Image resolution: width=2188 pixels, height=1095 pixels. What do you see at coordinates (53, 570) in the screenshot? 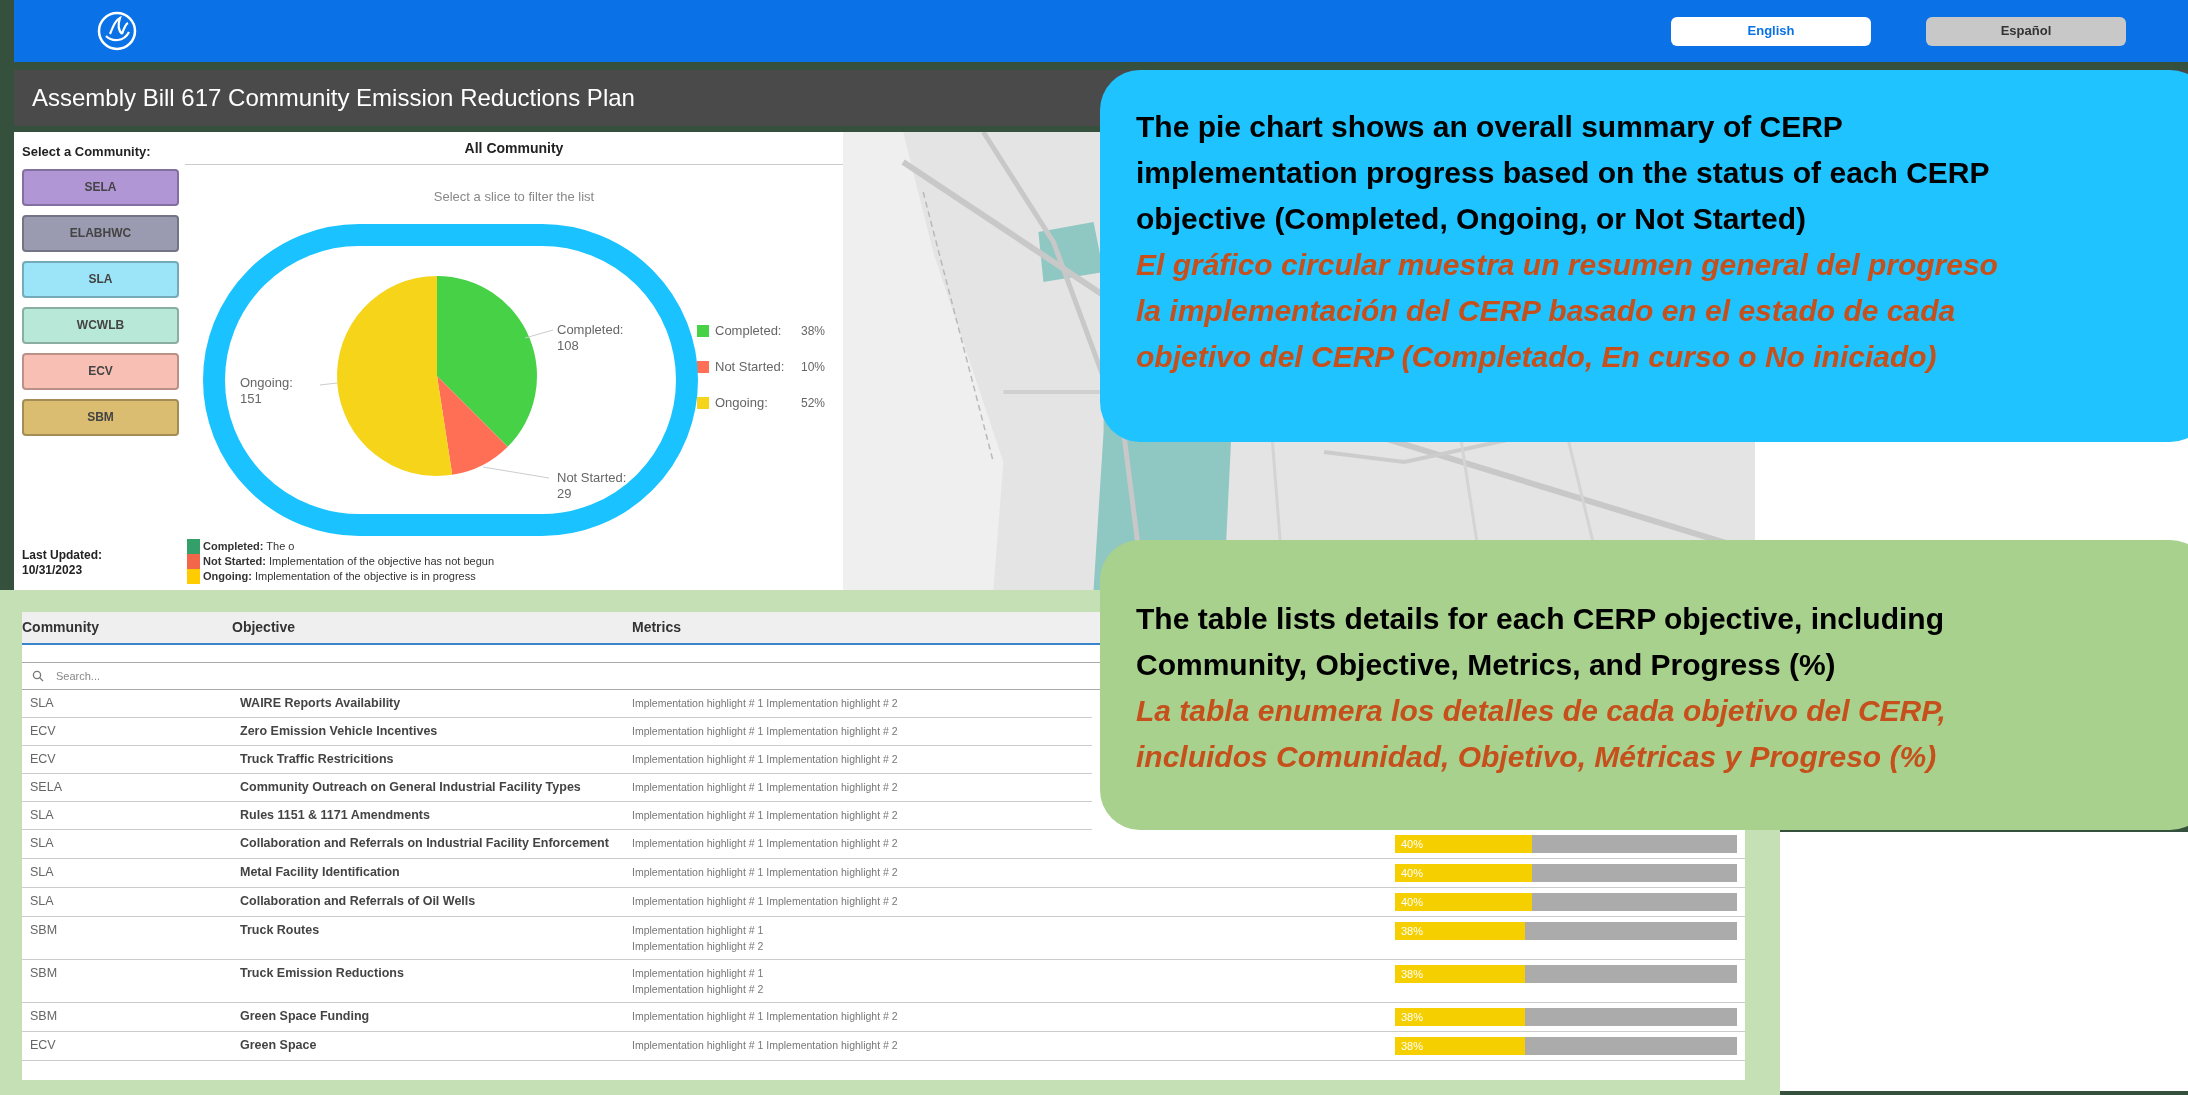
I see `last-updated-date: 10/31/2023` at bounding box center [53, 570].